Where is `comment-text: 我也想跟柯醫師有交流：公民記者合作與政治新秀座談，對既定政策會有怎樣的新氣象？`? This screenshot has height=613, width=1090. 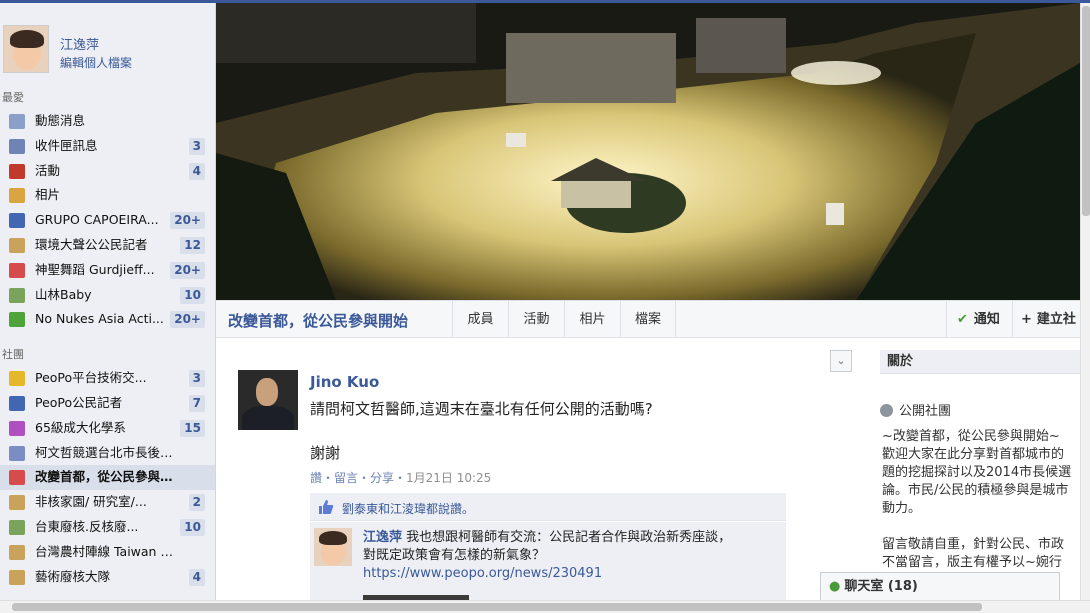
comment-text: 我也想跟柯醫師有交流：公民記者合作與政治新秀座談，對既定政策會有怎樣的新氣象？ is located at coordinates (547, 546).